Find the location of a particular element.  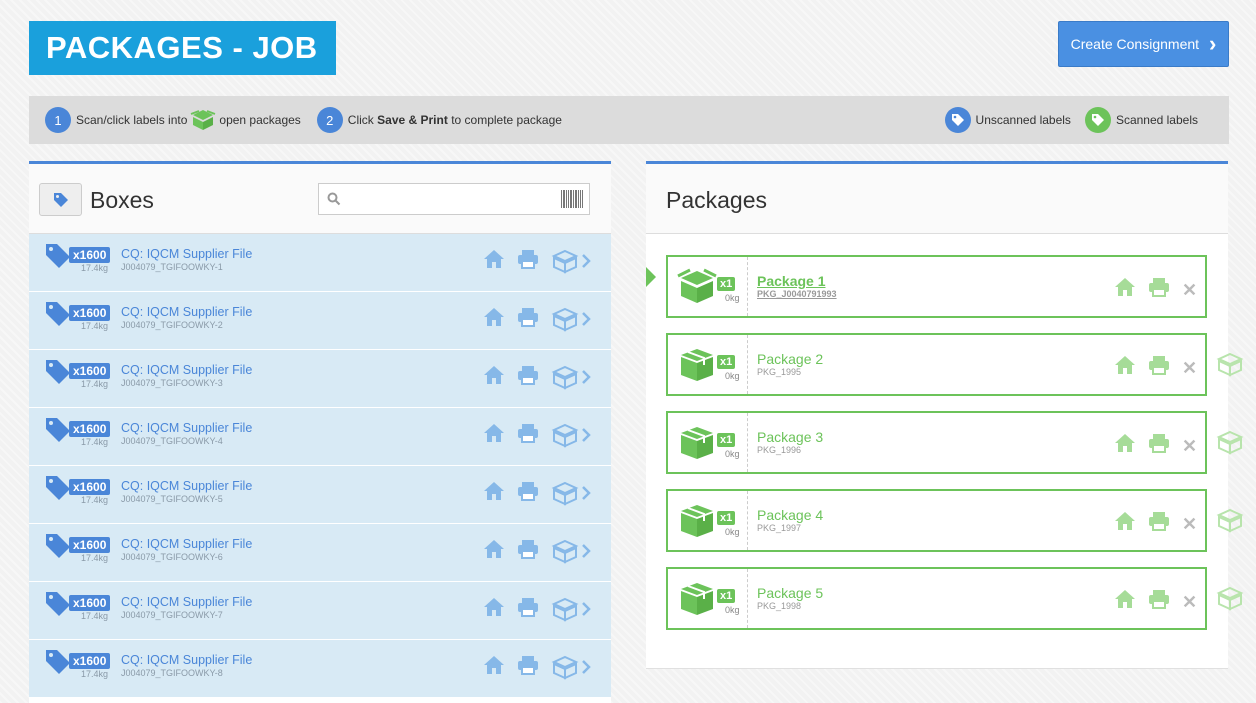

package-code: PKG_1995 is located at coordinates (779, 372).